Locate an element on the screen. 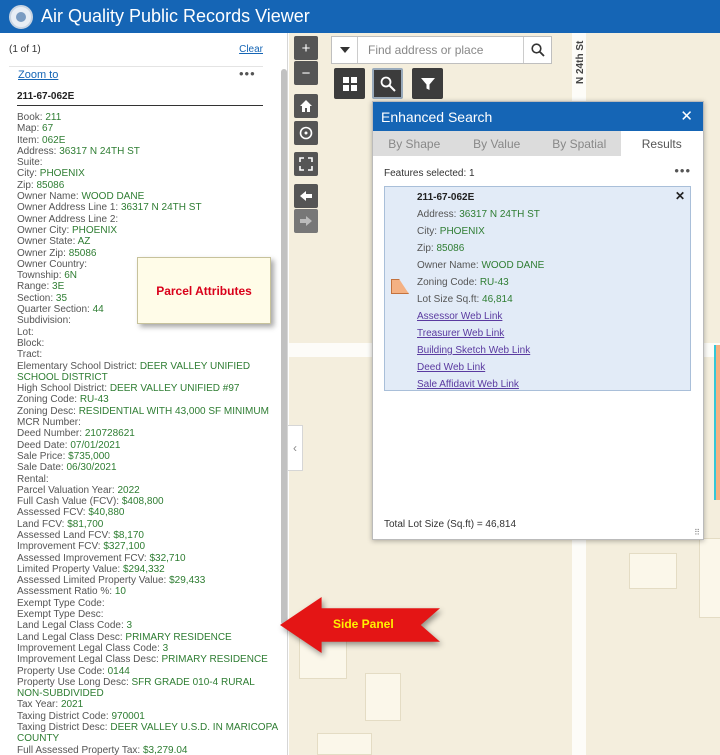  attribute-label: Property Use Long Desc: is located at coordinates (73, 682).